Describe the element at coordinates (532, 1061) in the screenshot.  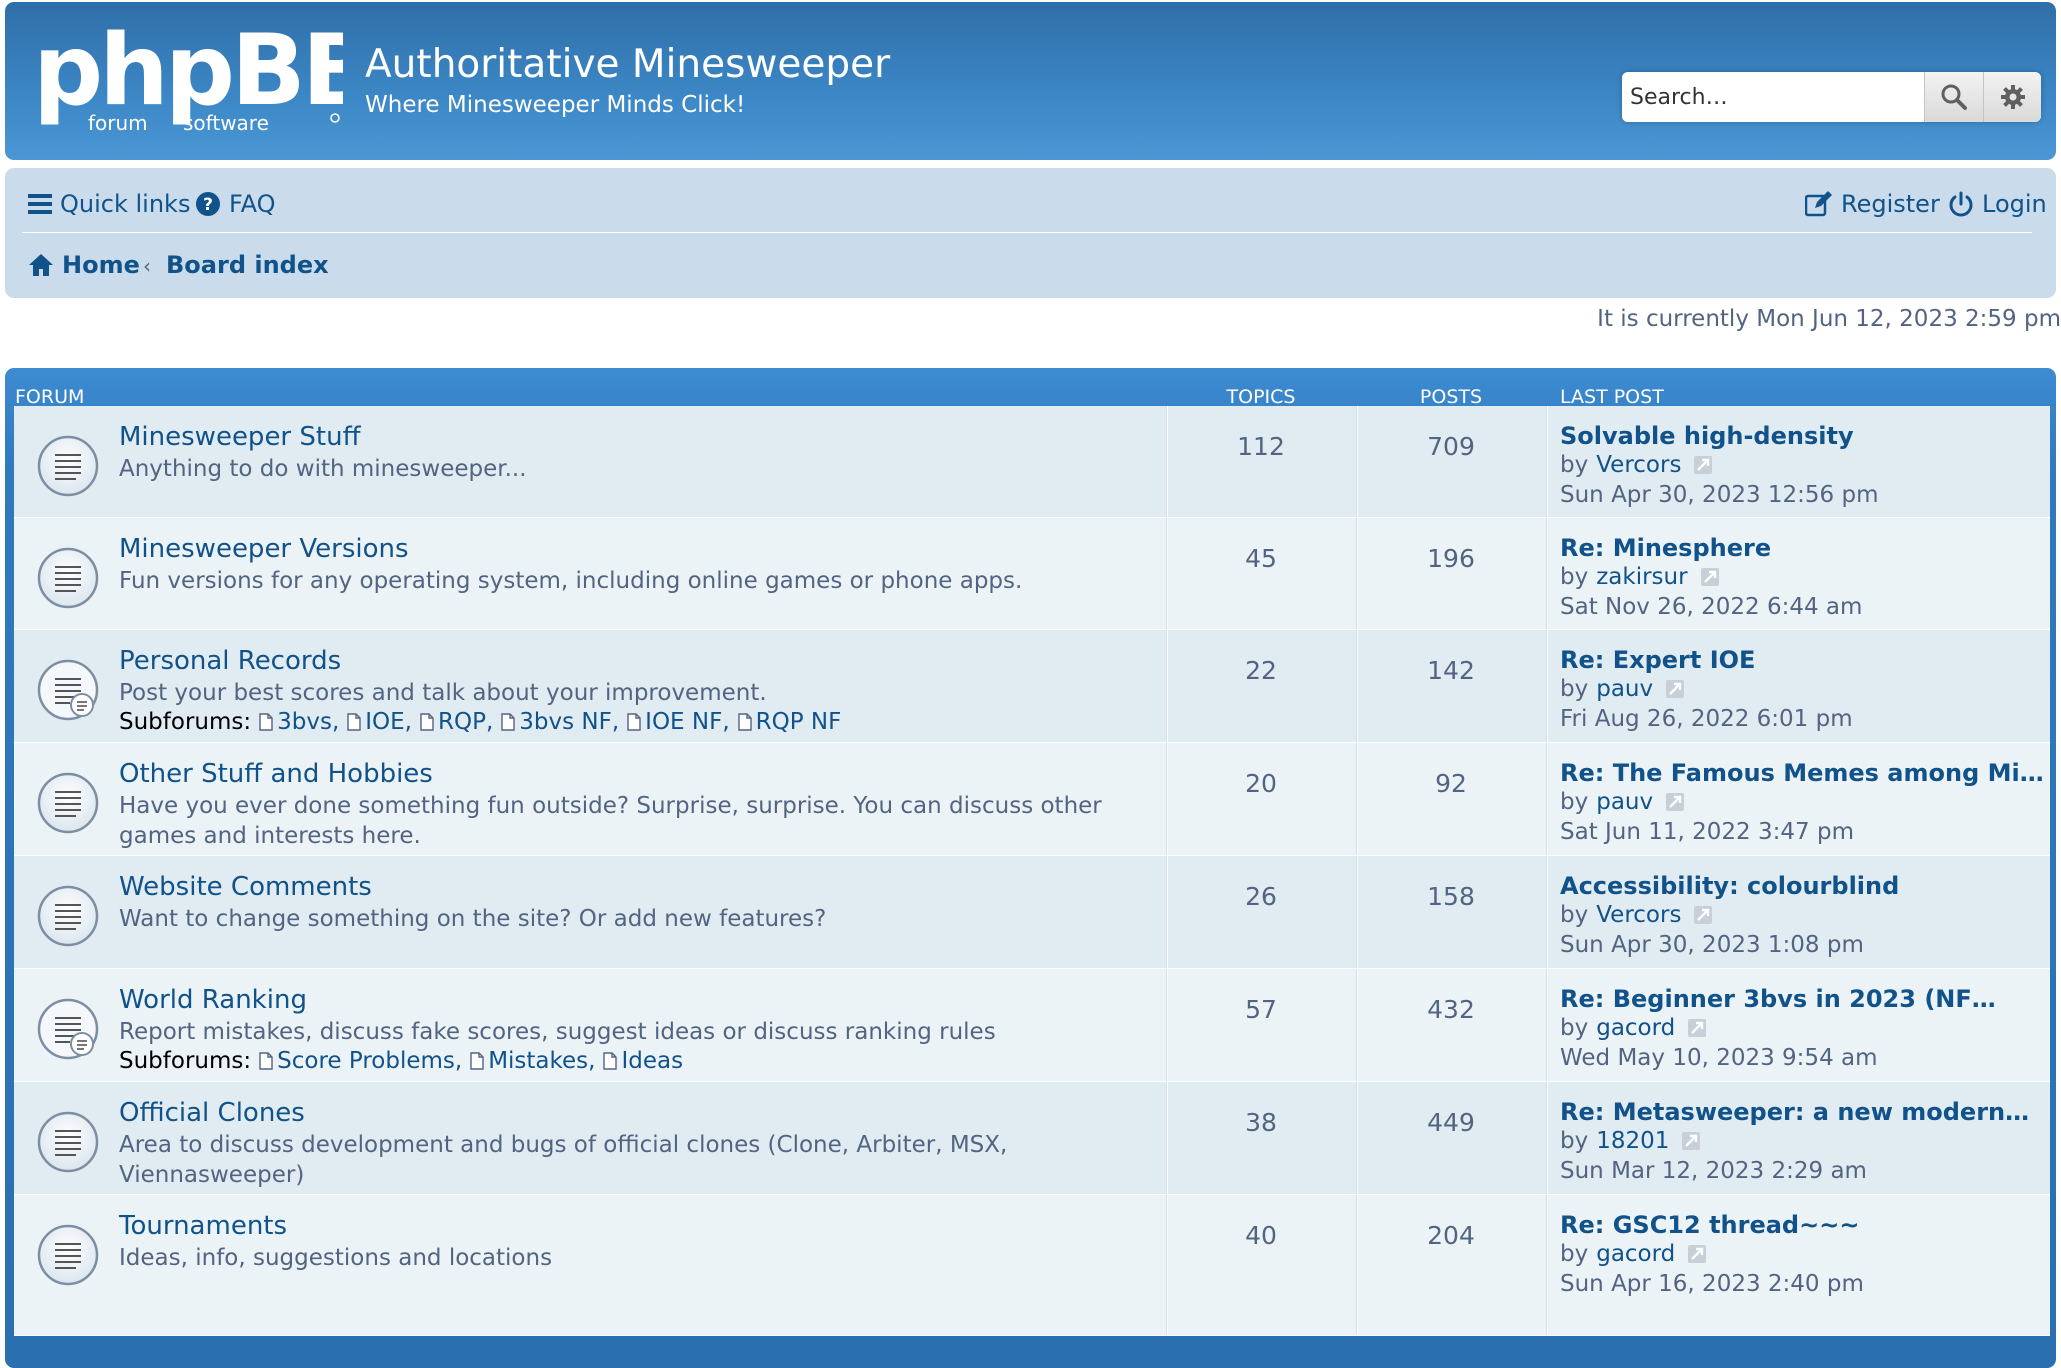
I see `subforum-link: Mistakes,` at that location.